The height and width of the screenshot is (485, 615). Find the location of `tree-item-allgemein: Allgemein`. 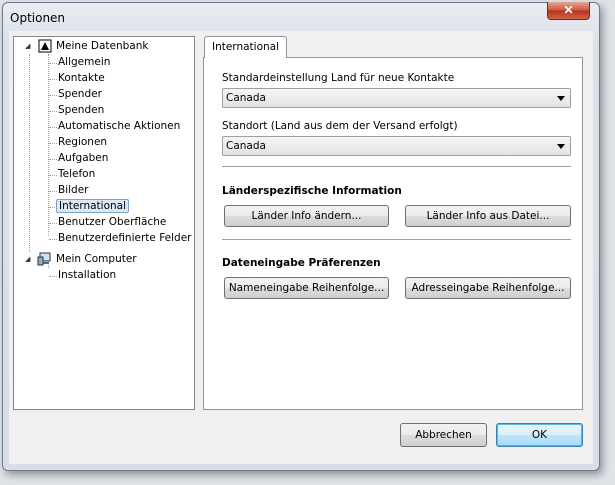

tree-item-allgemein: Allgemein is located at coordinates (84, 62).